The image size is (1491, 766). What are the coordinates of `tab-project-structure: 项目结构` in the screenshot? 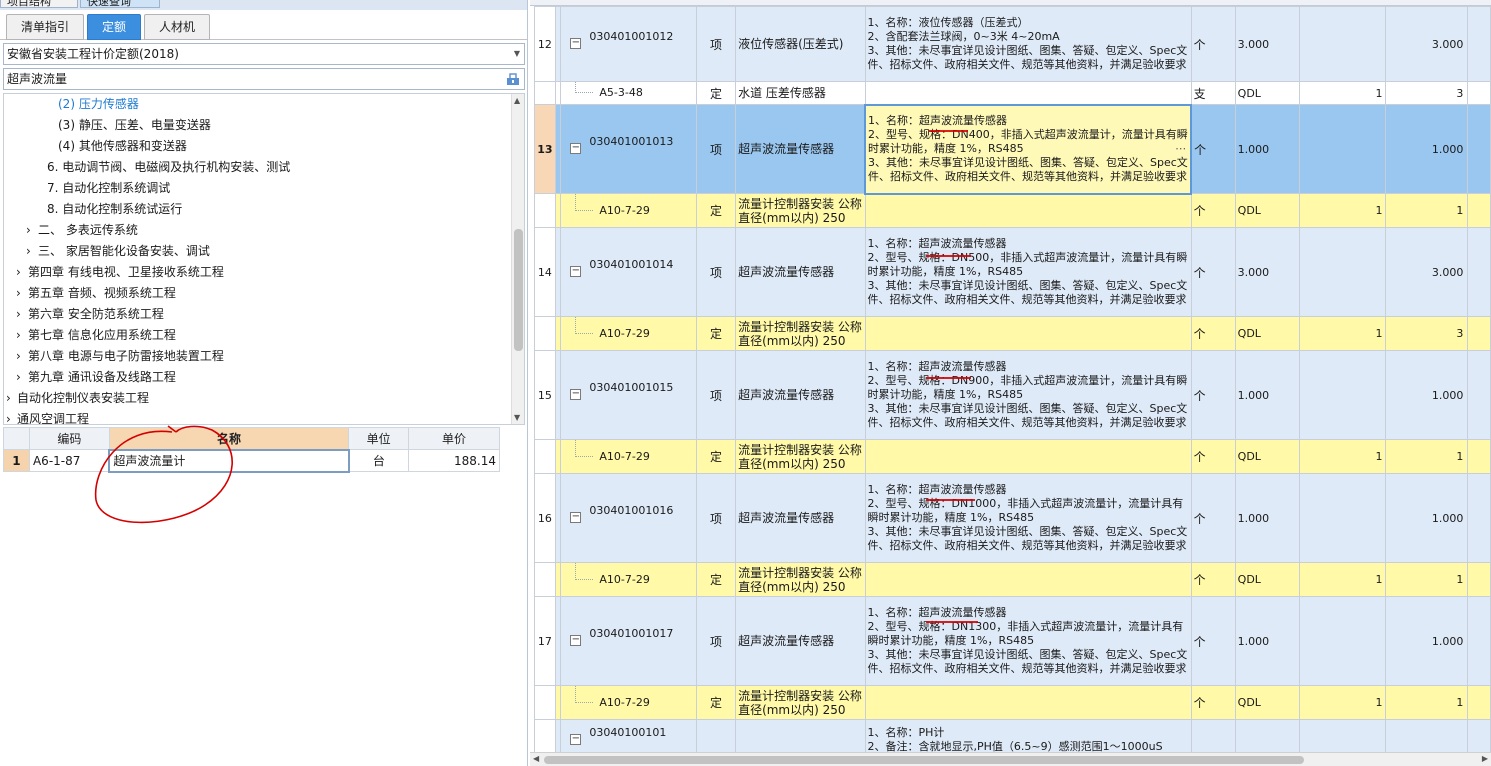 It's located at (39, 4).